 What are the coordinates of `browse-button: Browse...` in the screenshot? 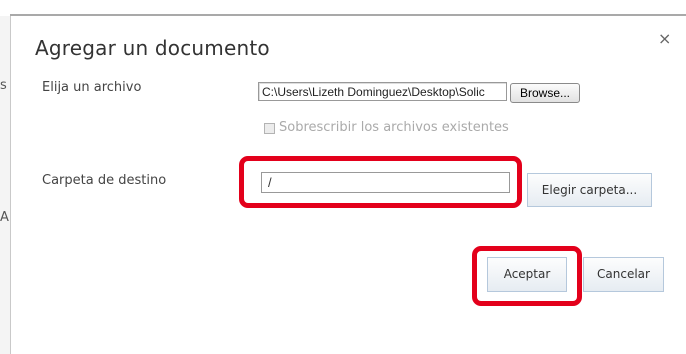 It's located at (545, 93).